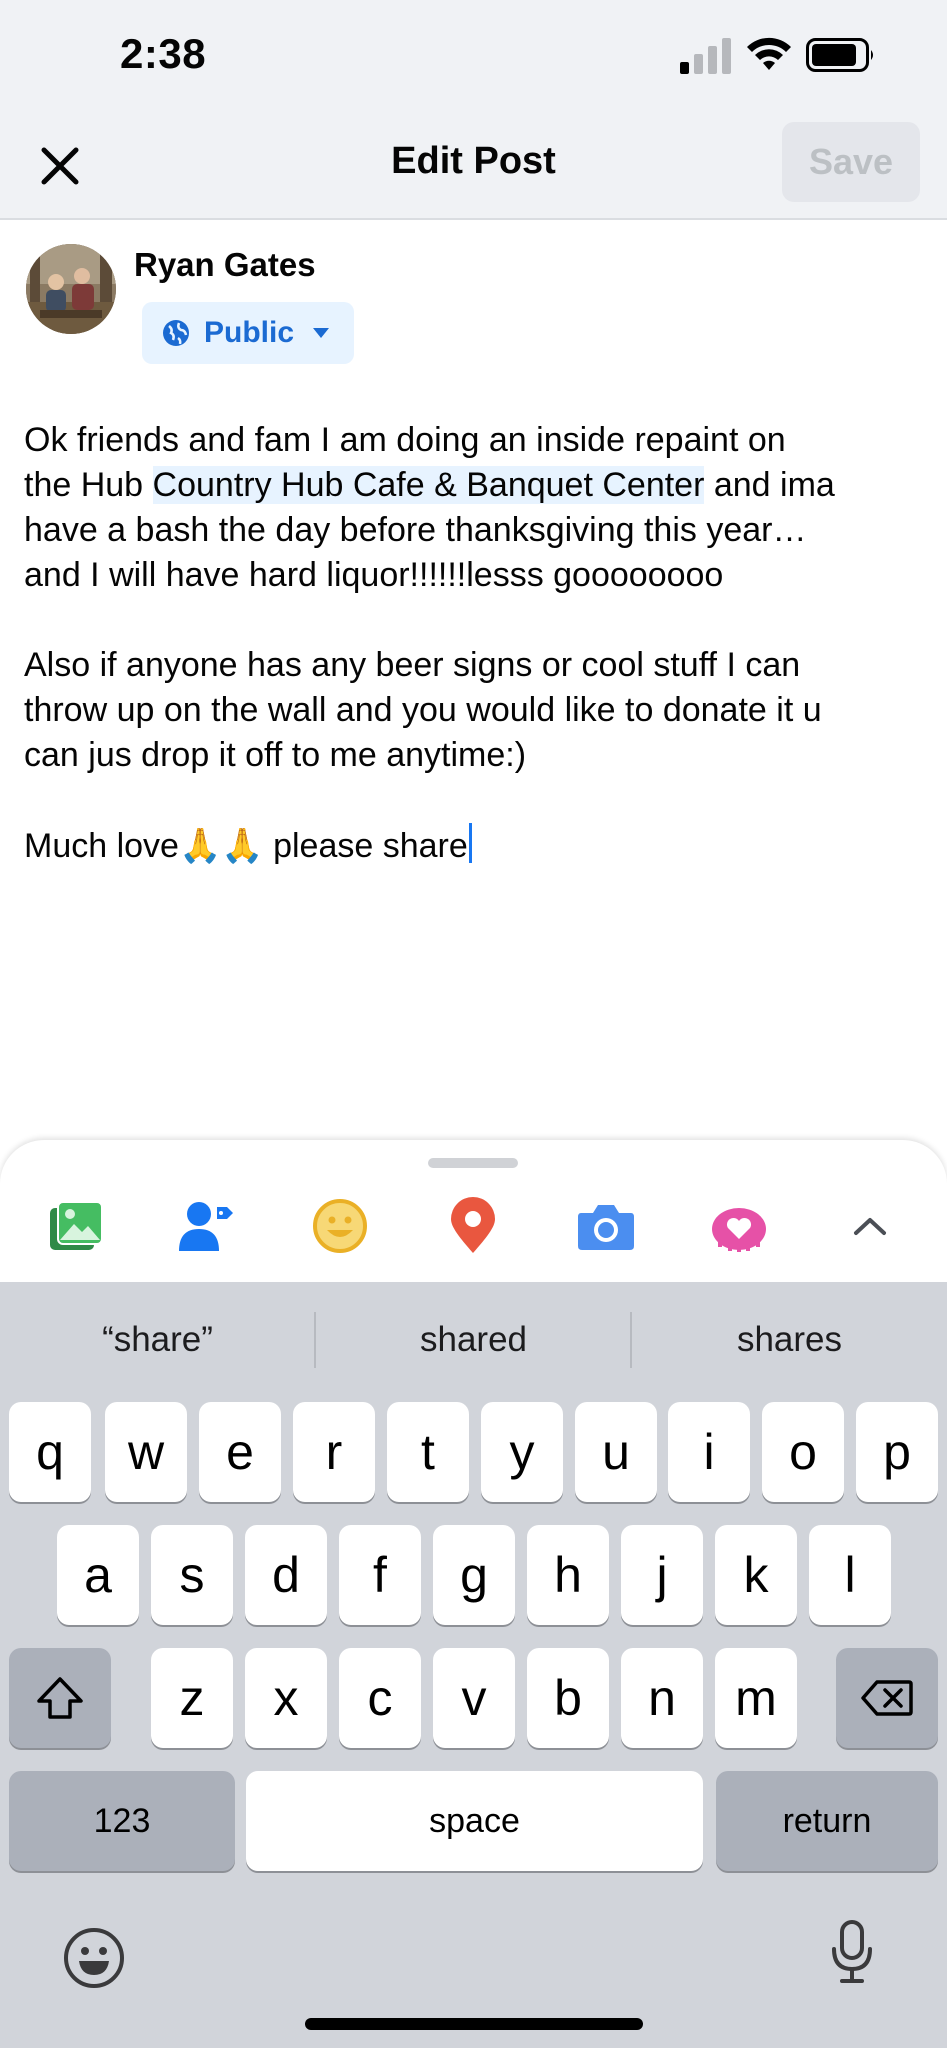 The height and width of the screenshot is (2048, 947). I want to click on avatar-photo, so click(71, 289).